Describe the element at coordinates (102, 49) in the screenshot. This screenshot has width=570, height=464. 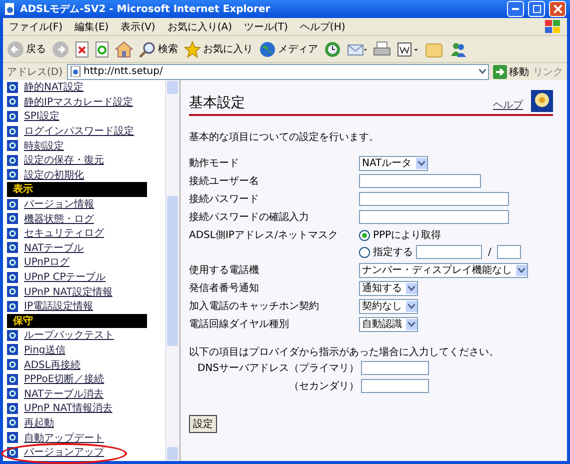
I see `refresh-button` at that location.